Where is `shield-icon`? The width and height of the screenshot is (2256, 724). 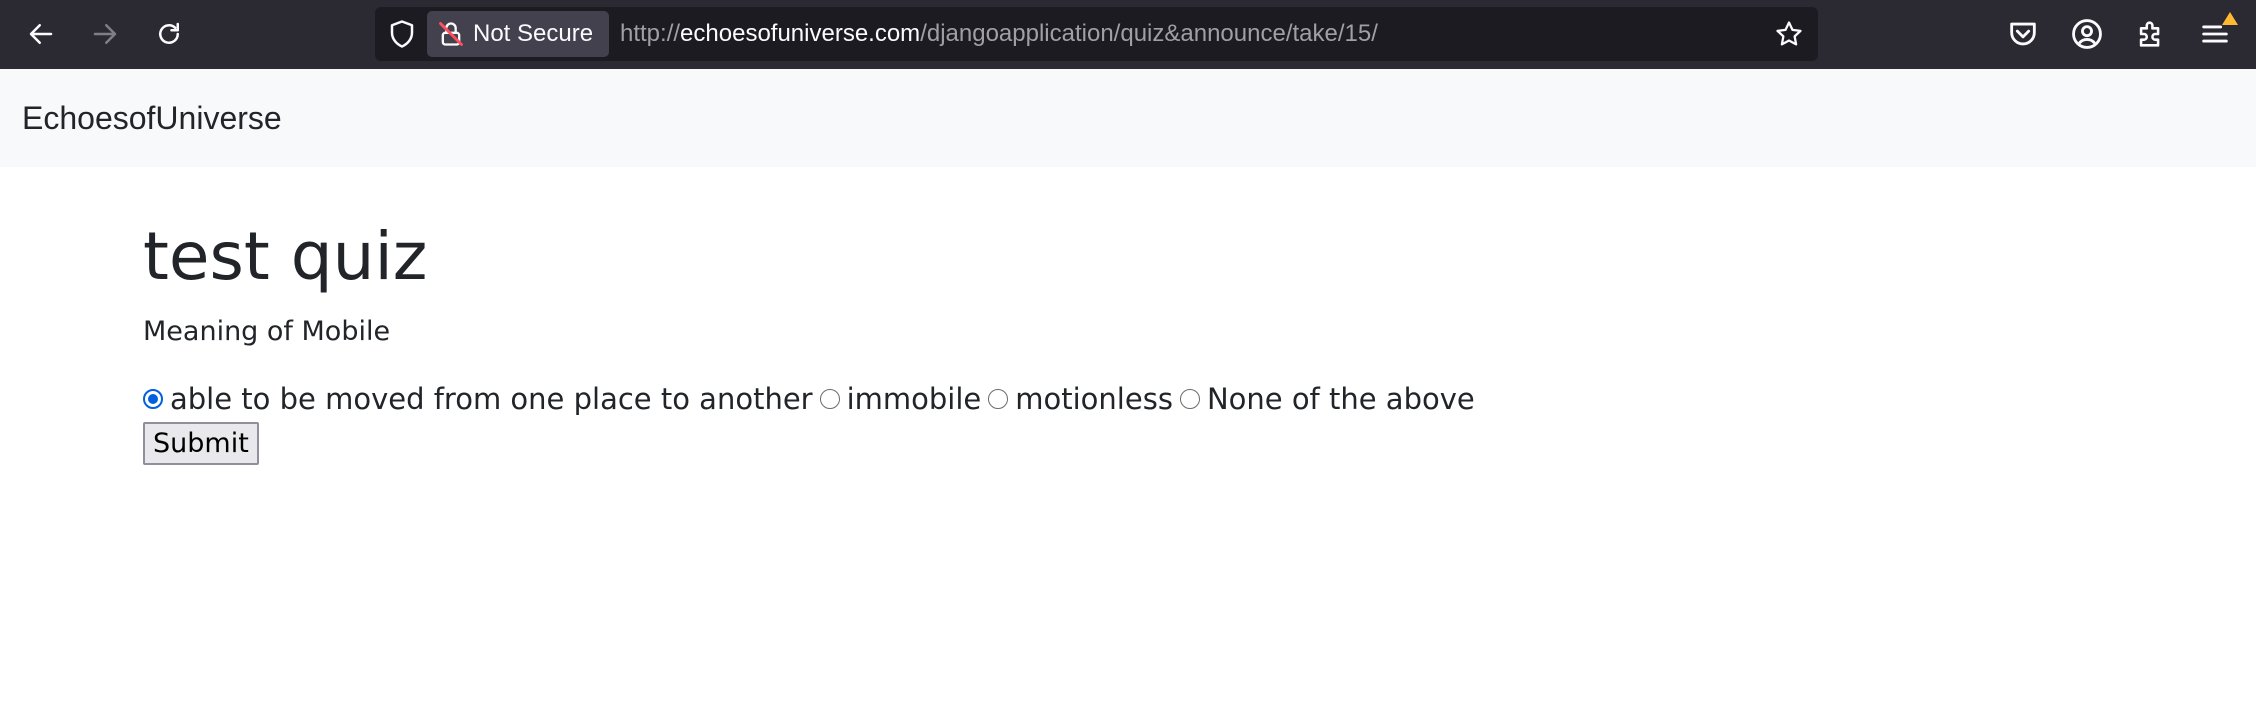
shield-icon is located at coordinates (402, 34).